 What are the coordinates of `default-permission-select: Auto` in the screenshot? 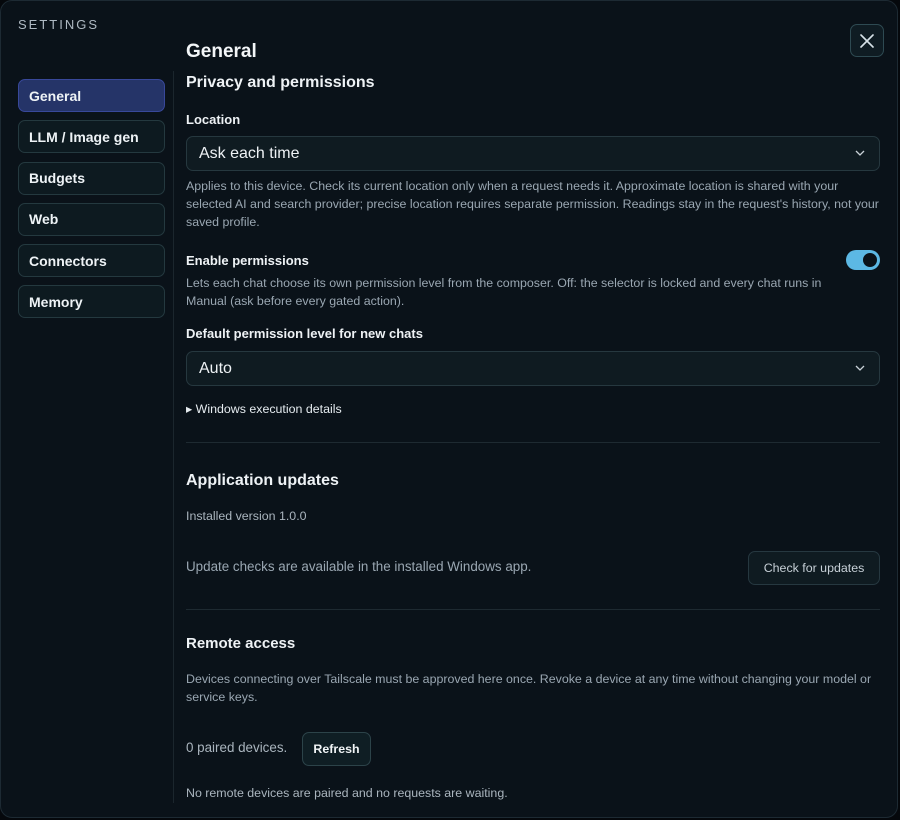 It's located at (533, 368).